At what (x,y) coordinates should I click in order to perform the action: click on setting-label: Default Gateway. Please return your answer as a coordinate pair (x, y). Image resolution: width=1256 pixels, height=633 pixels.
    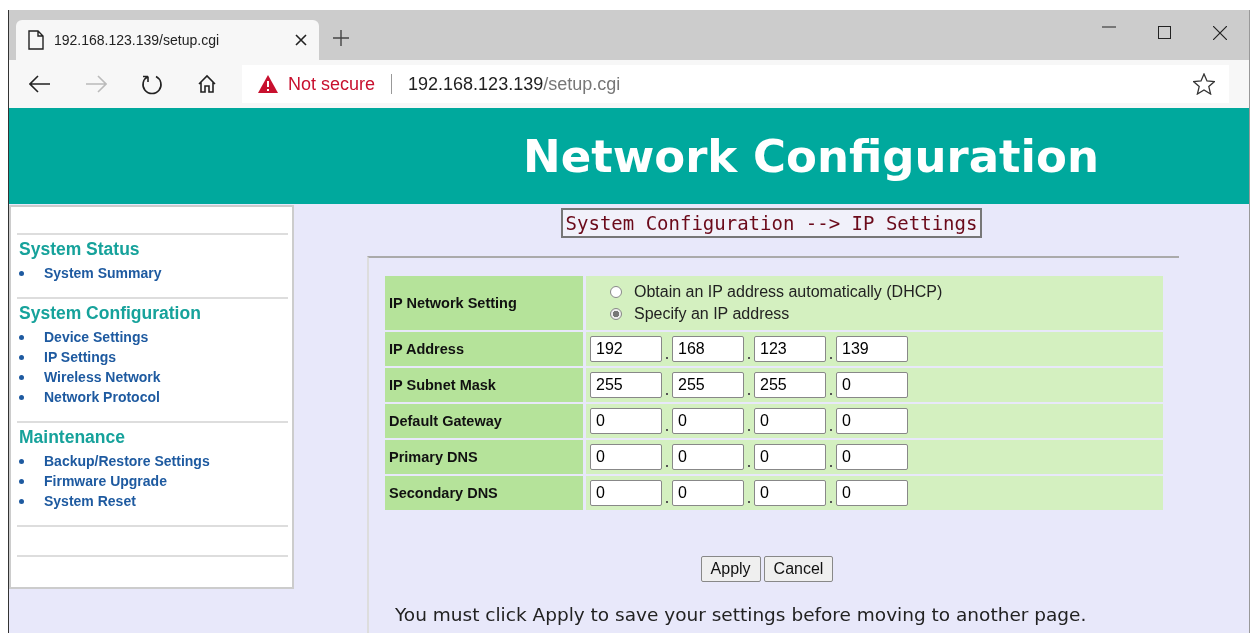
    Looking at the image, I should click on (485, 421).